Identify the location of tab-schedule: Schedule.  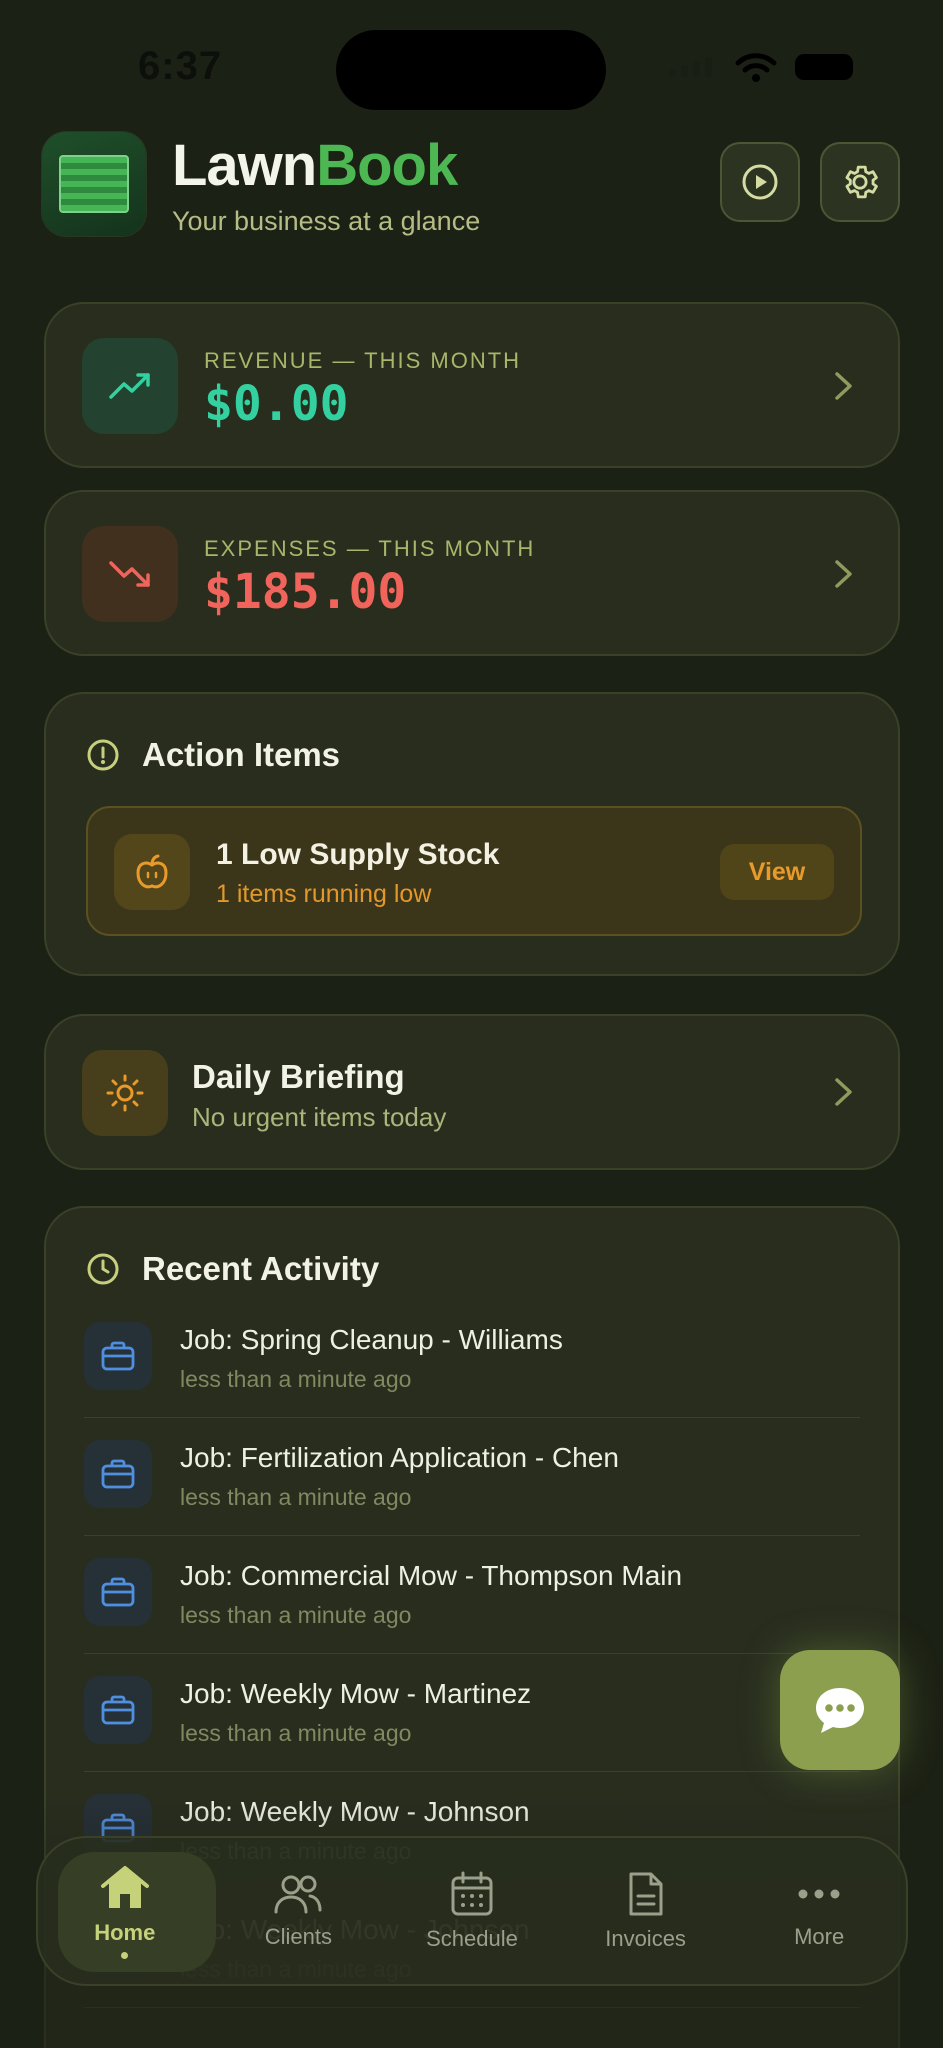
(472, 1911).